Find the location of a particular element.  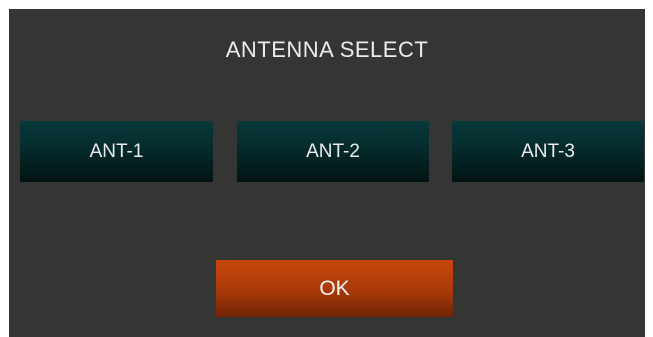

ant-3-button: ANT-3 is located at coordinates (548, 151).